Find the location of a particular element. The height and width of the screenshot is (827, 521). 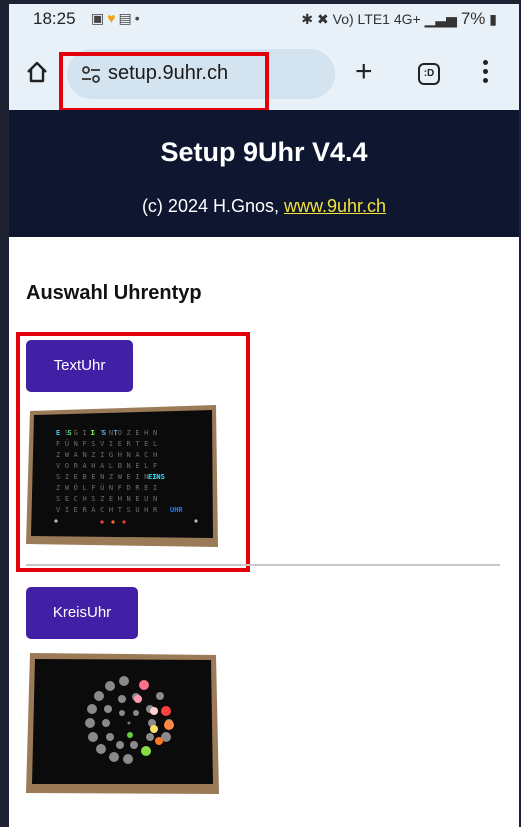

signal-icon: ▁▃▅ is located at coordinates (440, 19).